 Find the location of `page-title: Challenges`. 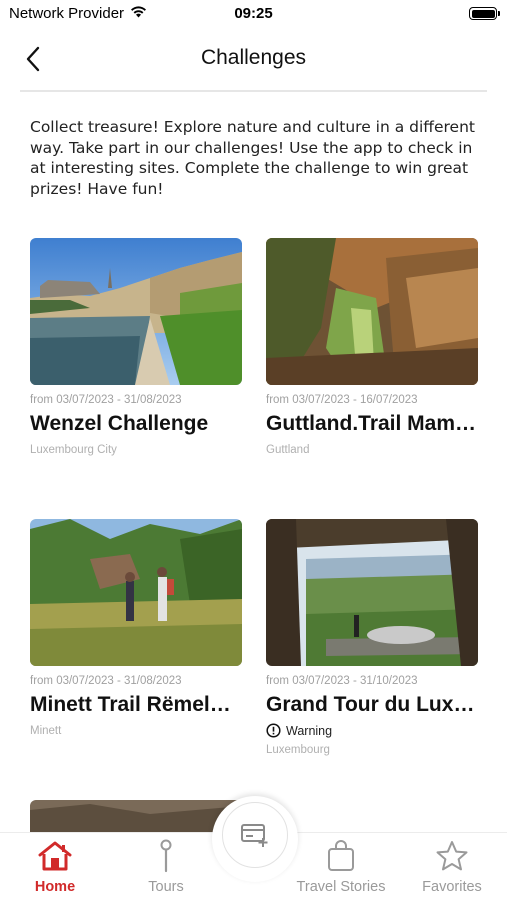

page-title: Challenges is located at coordinates (253, 57).